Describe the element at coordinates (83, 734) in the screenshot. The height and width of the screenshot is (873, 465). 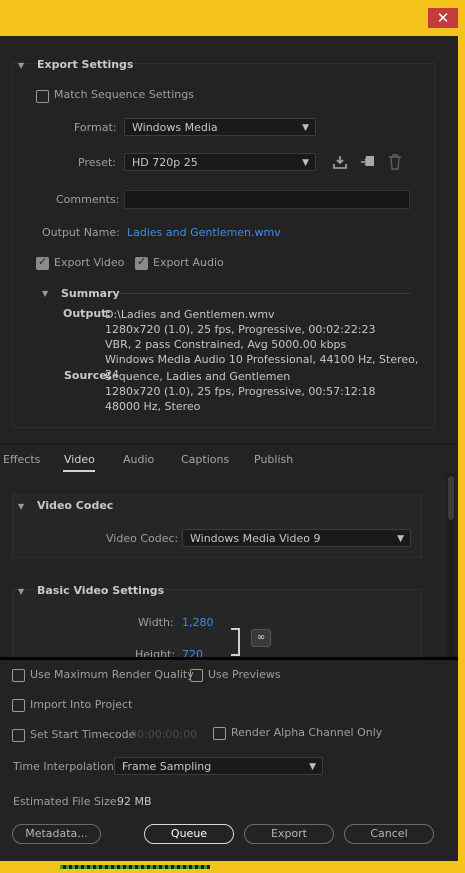
I see `set-start-timecode-label: Set Start Timecode` at that location.